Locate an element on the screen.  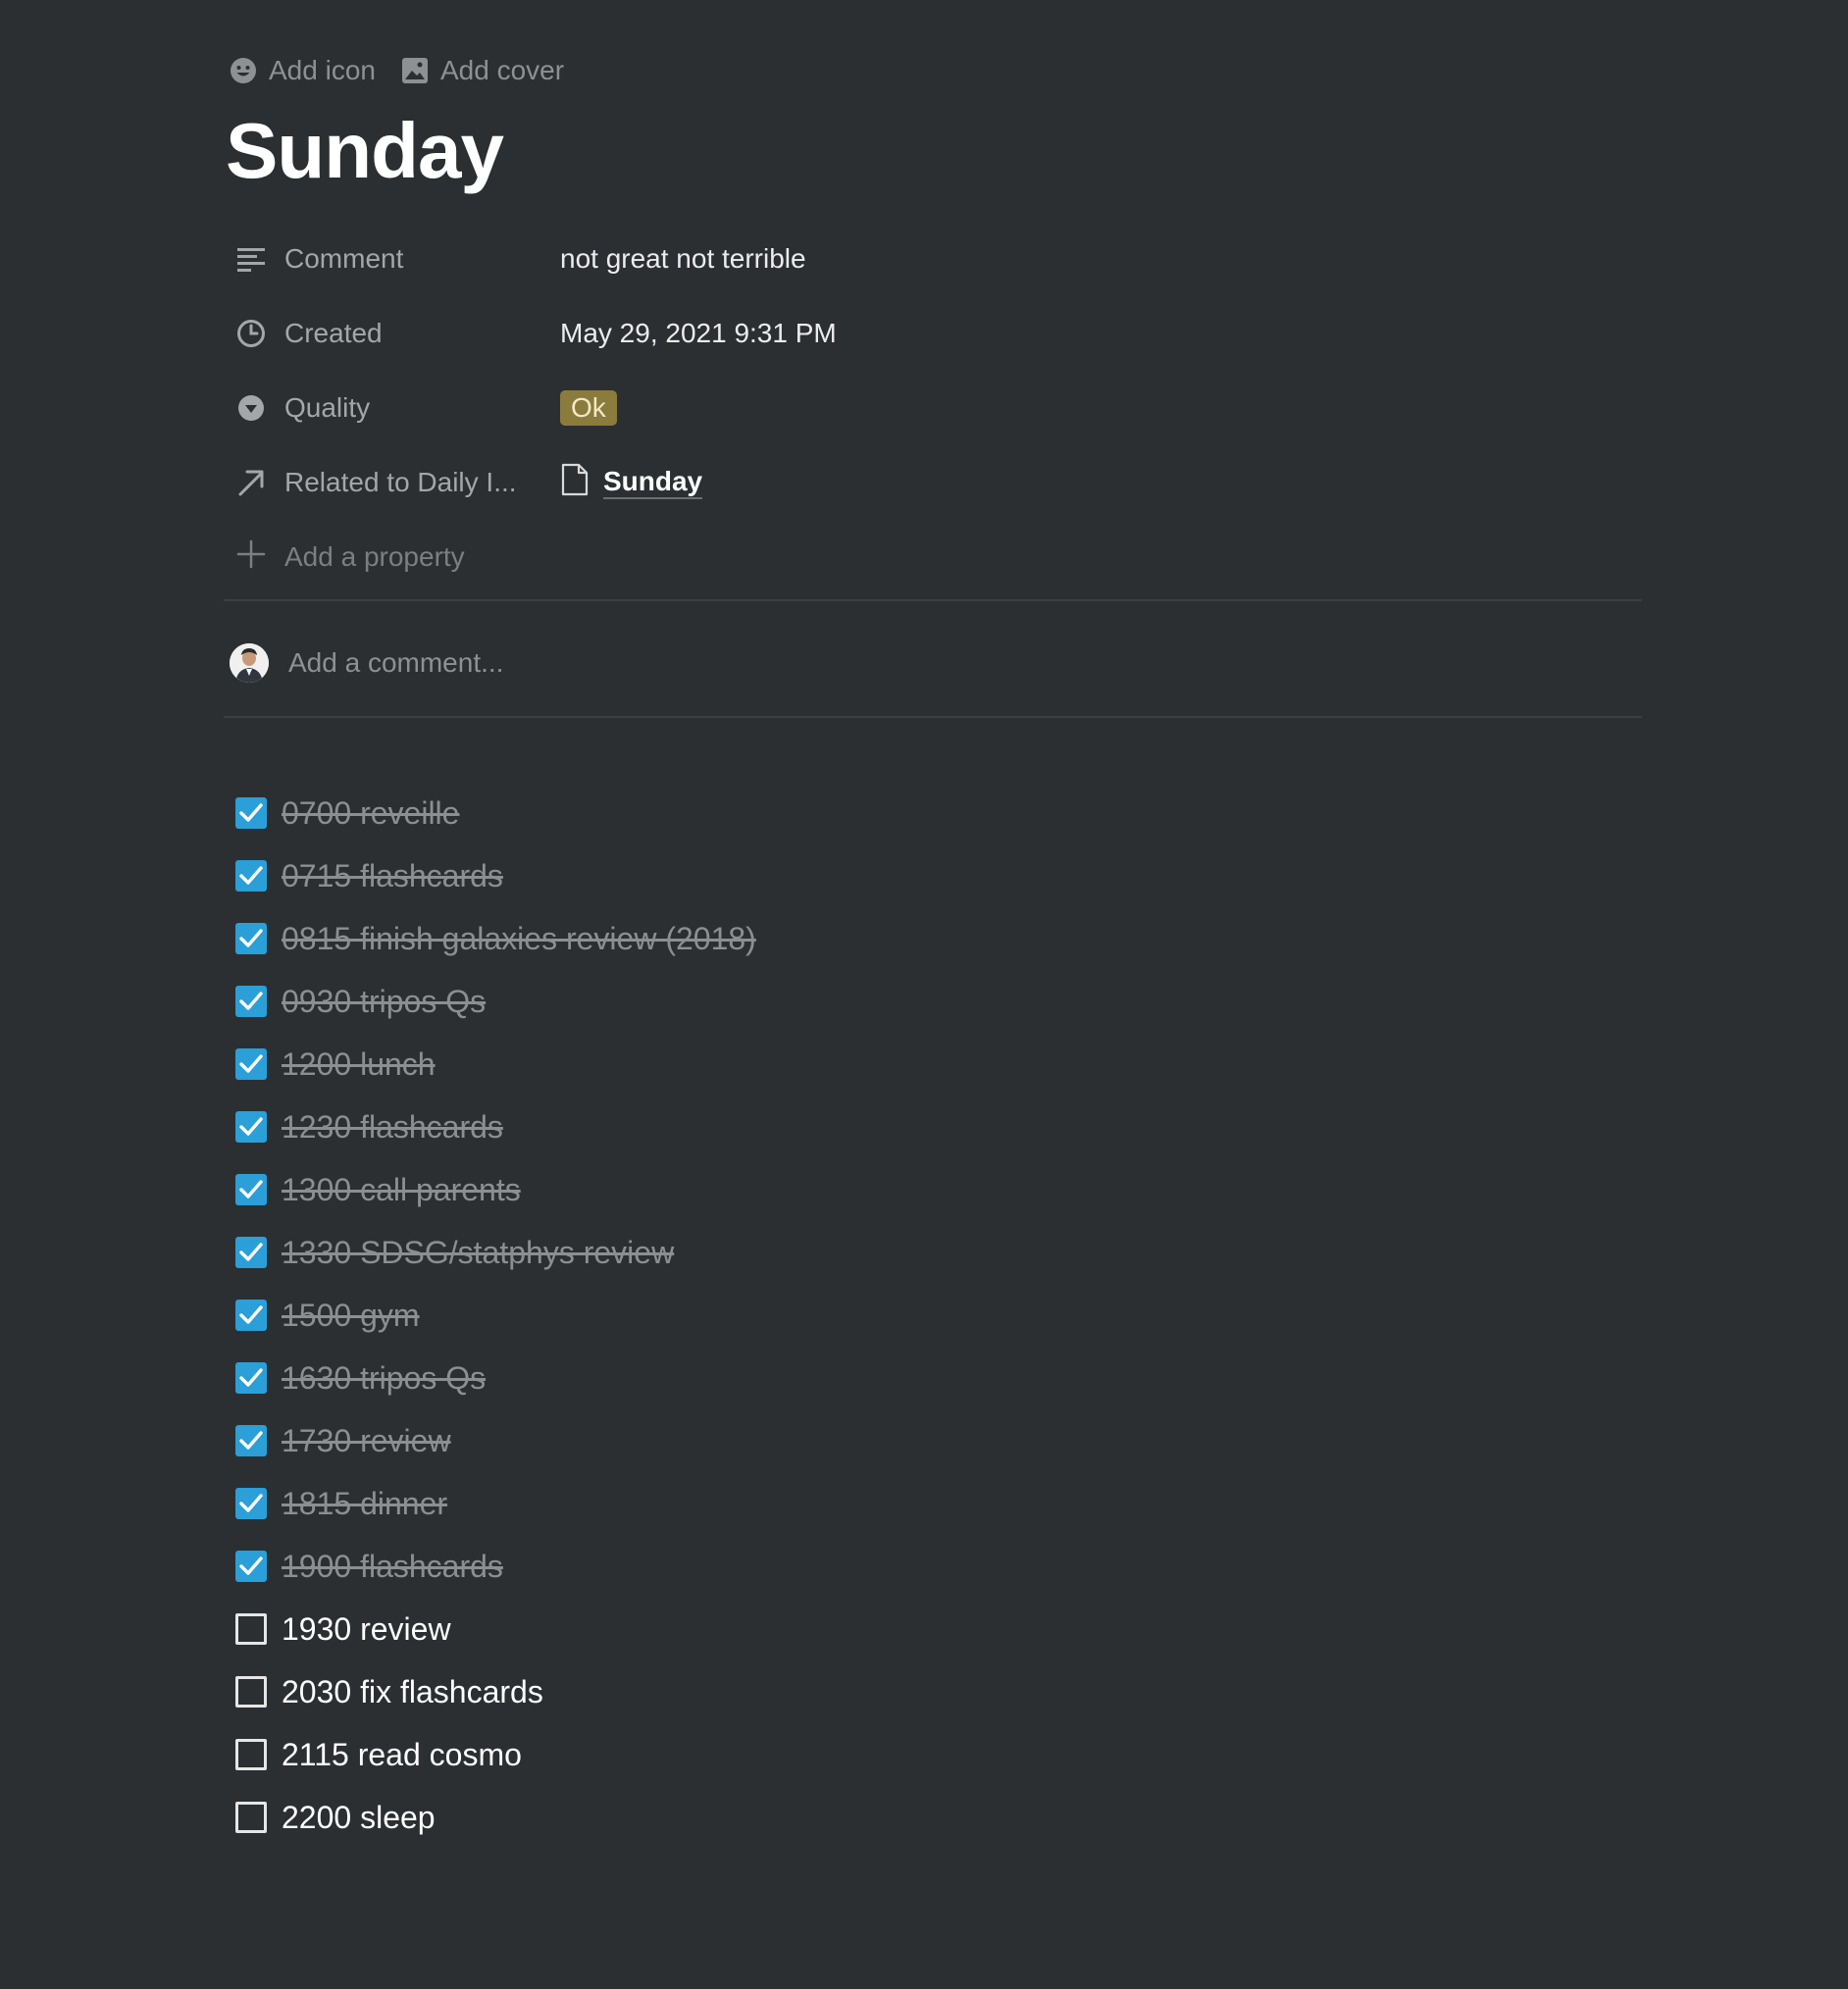
text-lines-icon is located at coordinates (251, 259).